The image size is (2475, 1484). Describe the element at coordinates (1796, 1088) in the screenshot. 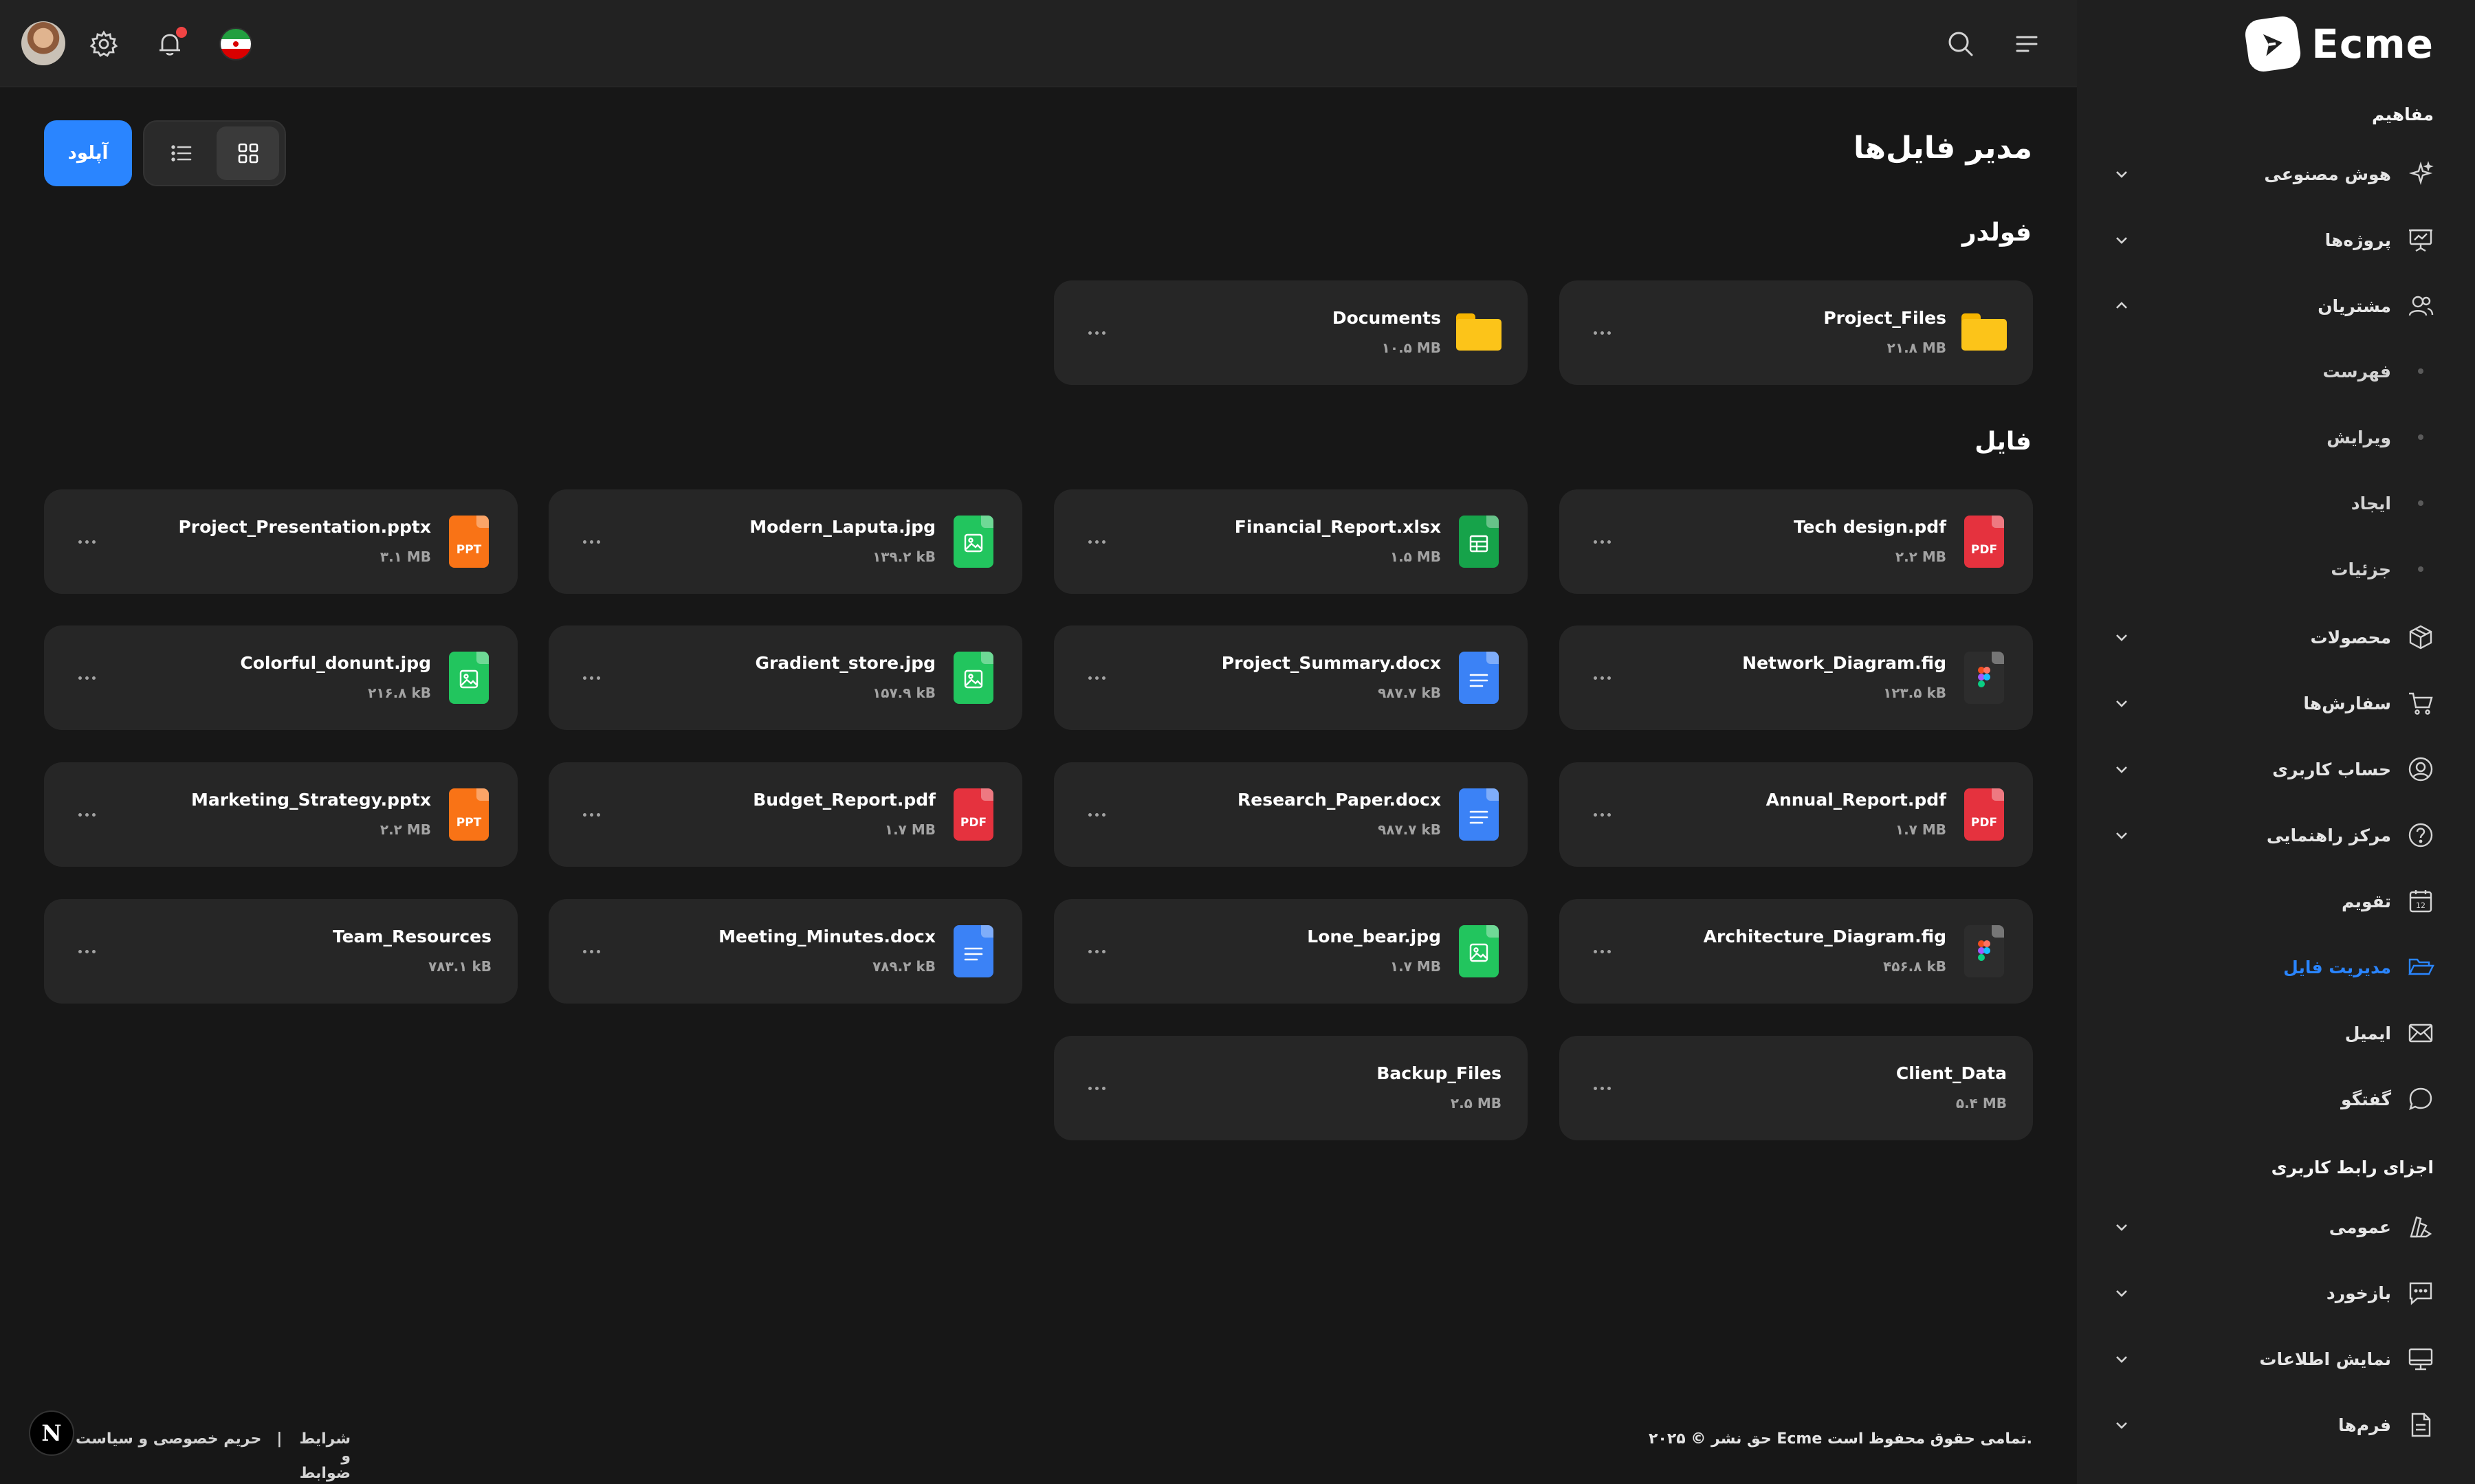

I see `file-card: Client_Data ۵.۴ MB` at that location.